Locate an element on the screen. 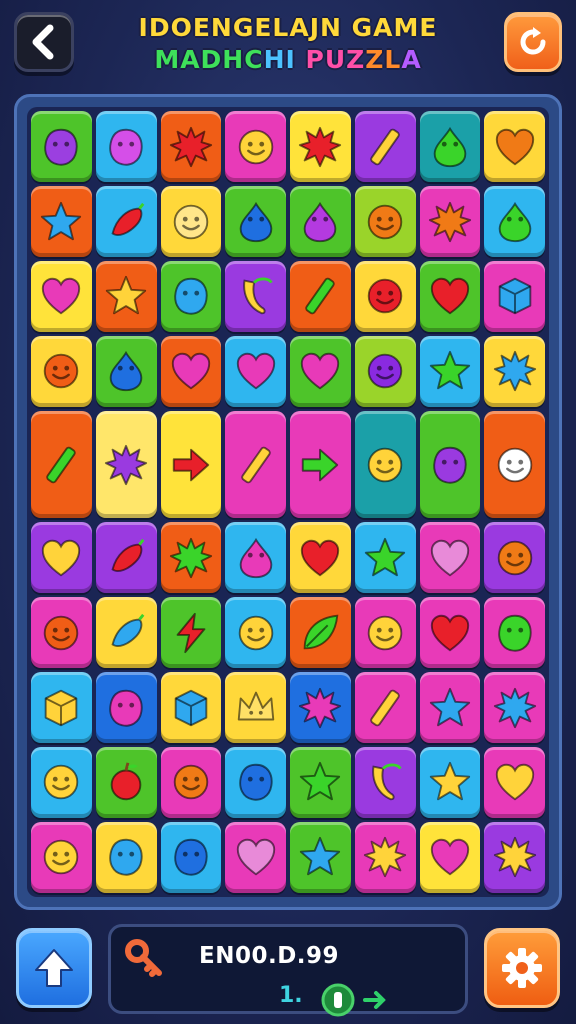 The width and height of the screenshot is (576, 1024). up-button is located at coordinates (54, 968).